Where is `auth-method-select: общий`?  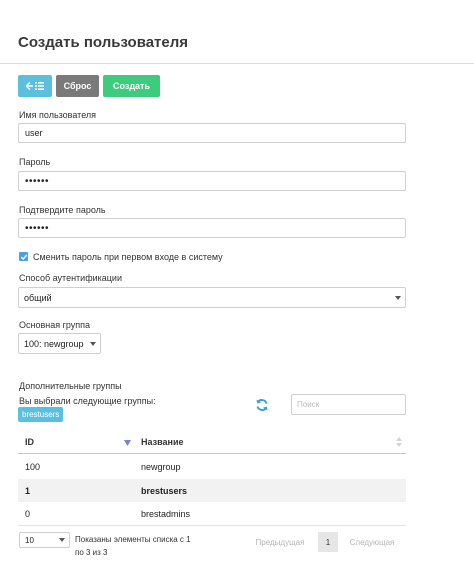
auth-method-select: общий is located at coordinates (212, 297).